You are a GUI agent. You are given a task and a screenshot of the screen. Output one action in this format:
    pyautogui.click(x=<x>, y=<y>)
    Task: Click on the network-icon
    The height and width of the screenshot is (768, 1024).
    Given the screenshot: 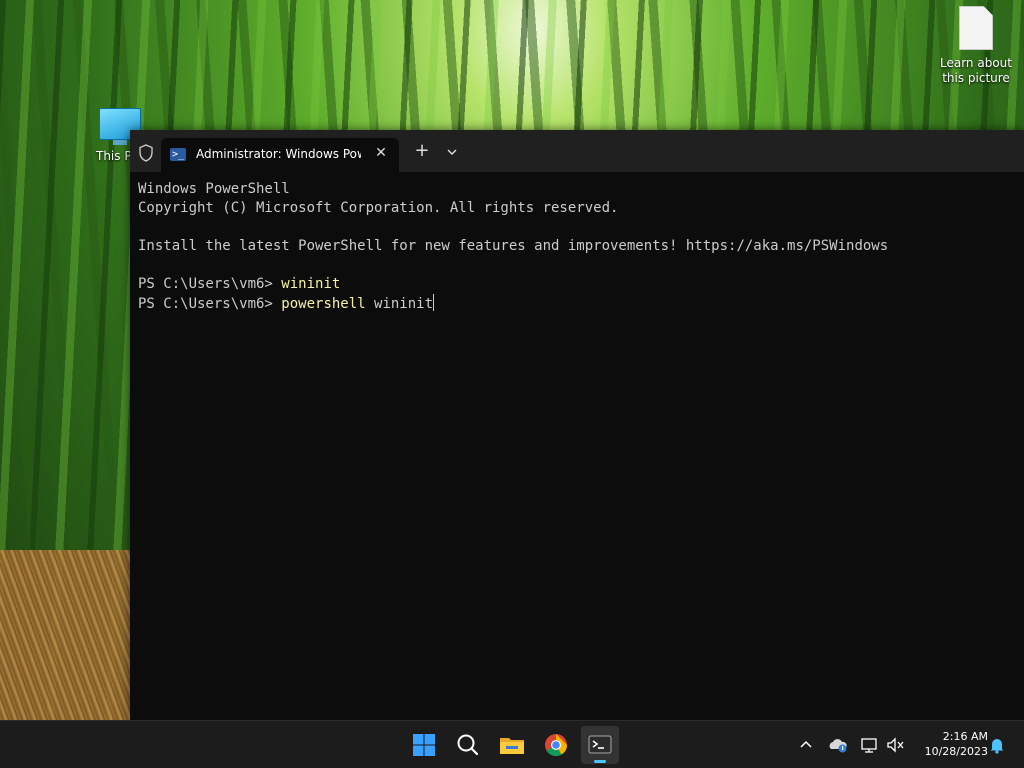 What is the action you would take?
    pyautogui.click(x=869, y=745)
    